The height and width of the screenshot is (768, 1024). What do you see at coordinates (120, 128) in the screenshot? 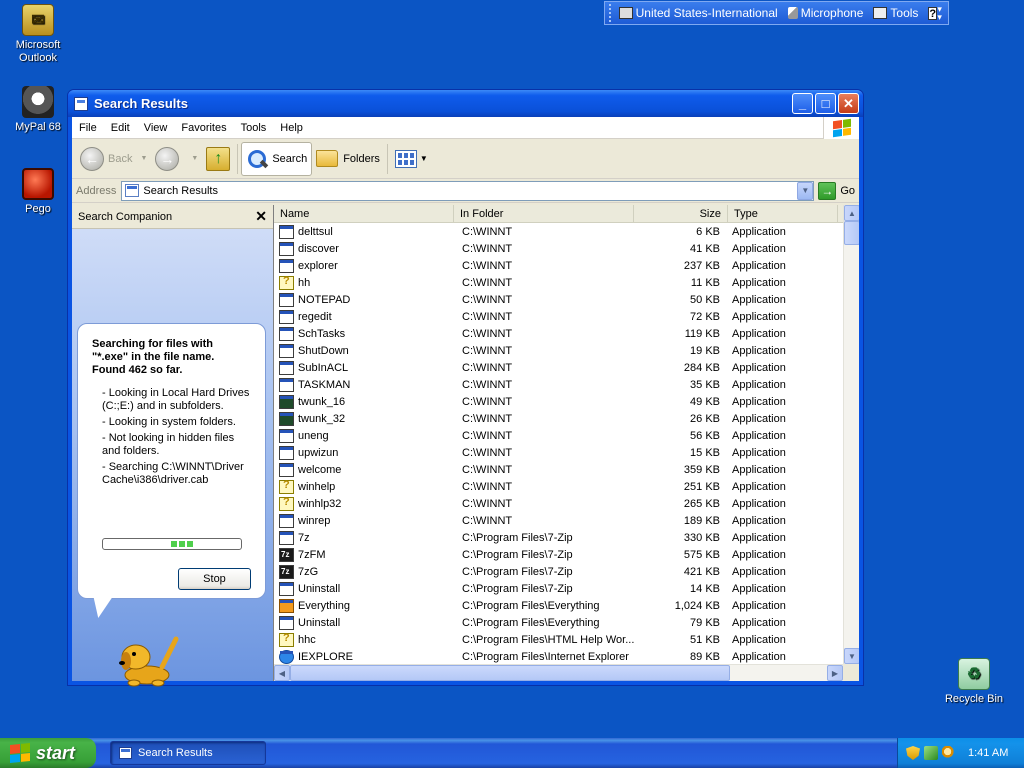
I see `menu-edit: Edit` at bounding box center [120, 128].